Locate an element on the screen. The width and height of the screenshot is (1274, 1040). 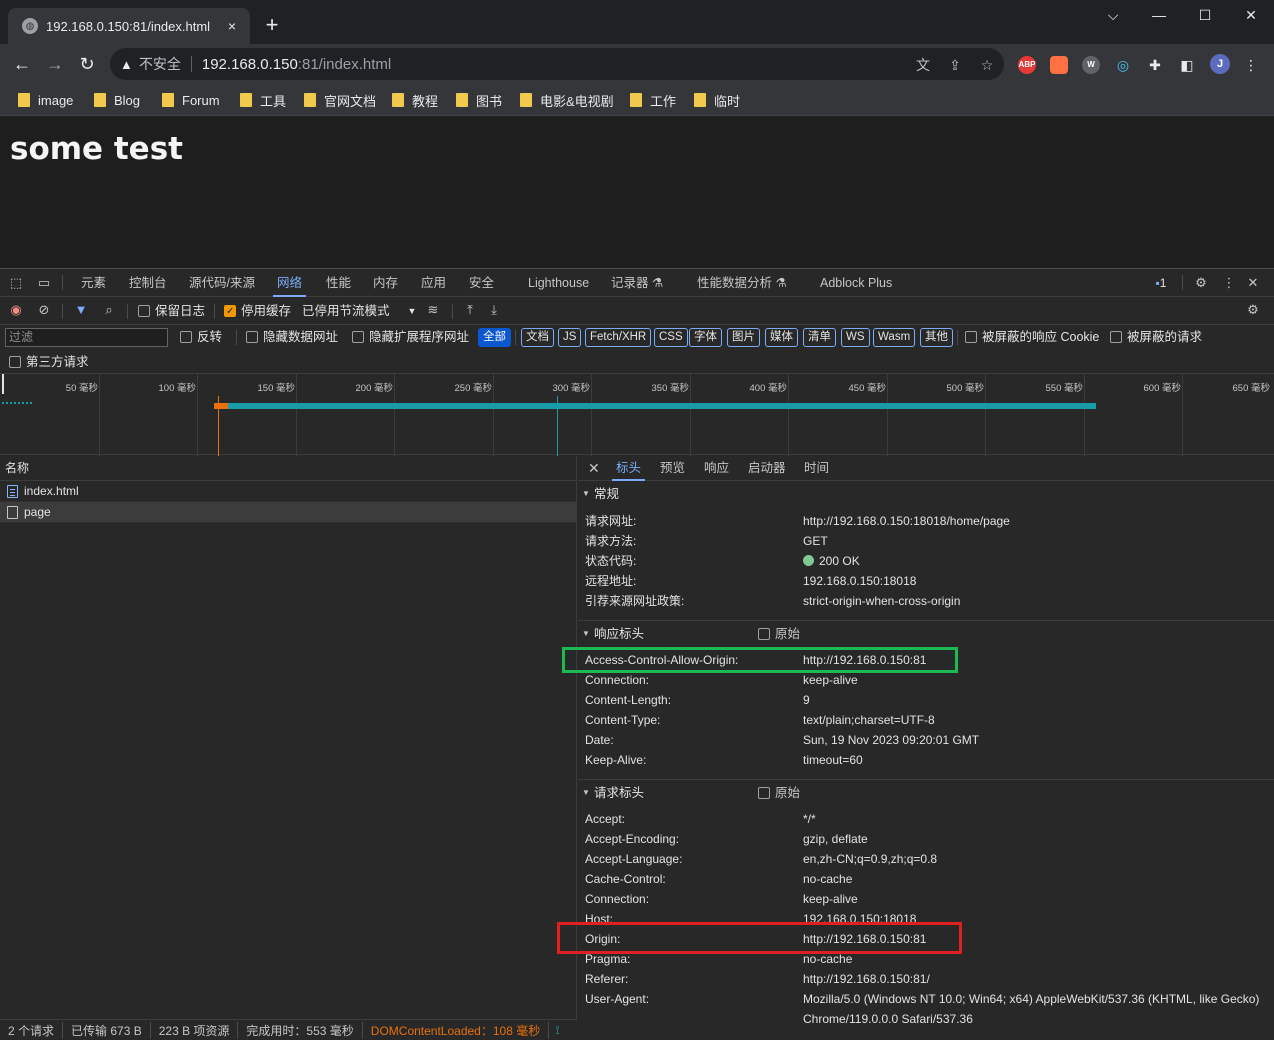
tab-sources: 源代码/来源 is located at coordinates (222, 283).